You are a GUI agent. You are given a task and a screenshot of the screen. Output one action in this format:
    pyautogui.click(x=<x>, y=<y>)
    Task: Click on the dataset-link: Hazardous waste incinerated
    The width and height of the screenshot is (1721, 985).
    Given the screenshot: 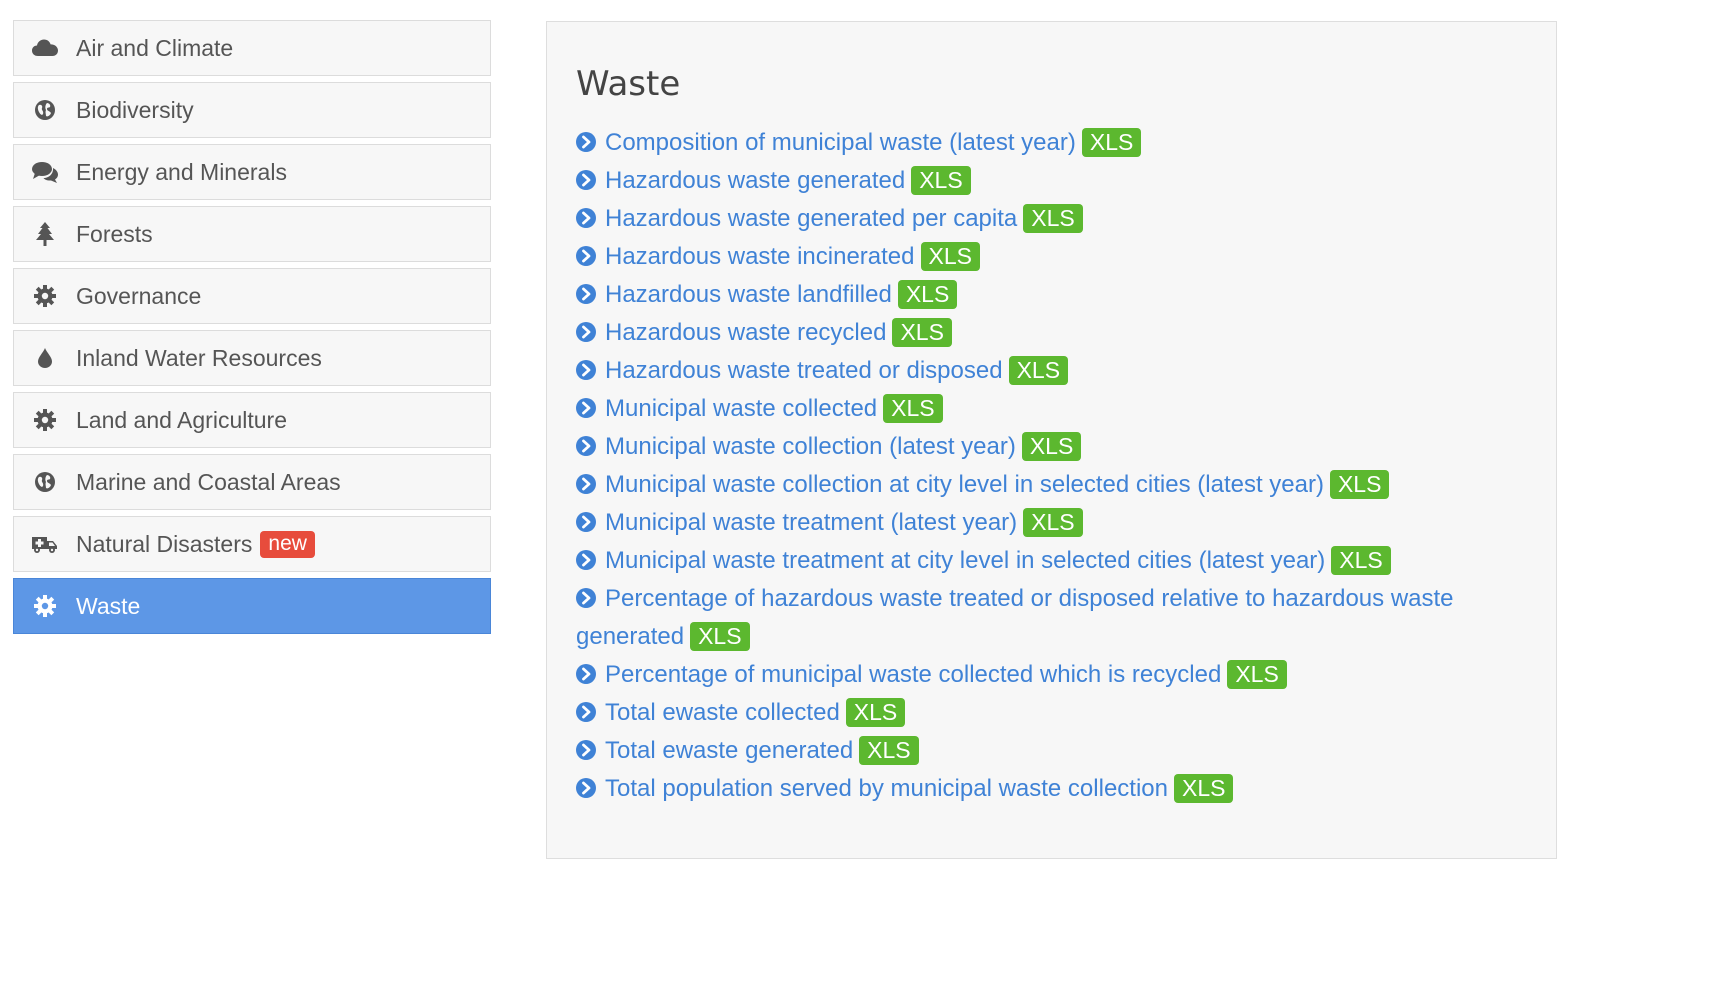 What is the action you would take?
    pyautogui.click(x=760, y=256)
    